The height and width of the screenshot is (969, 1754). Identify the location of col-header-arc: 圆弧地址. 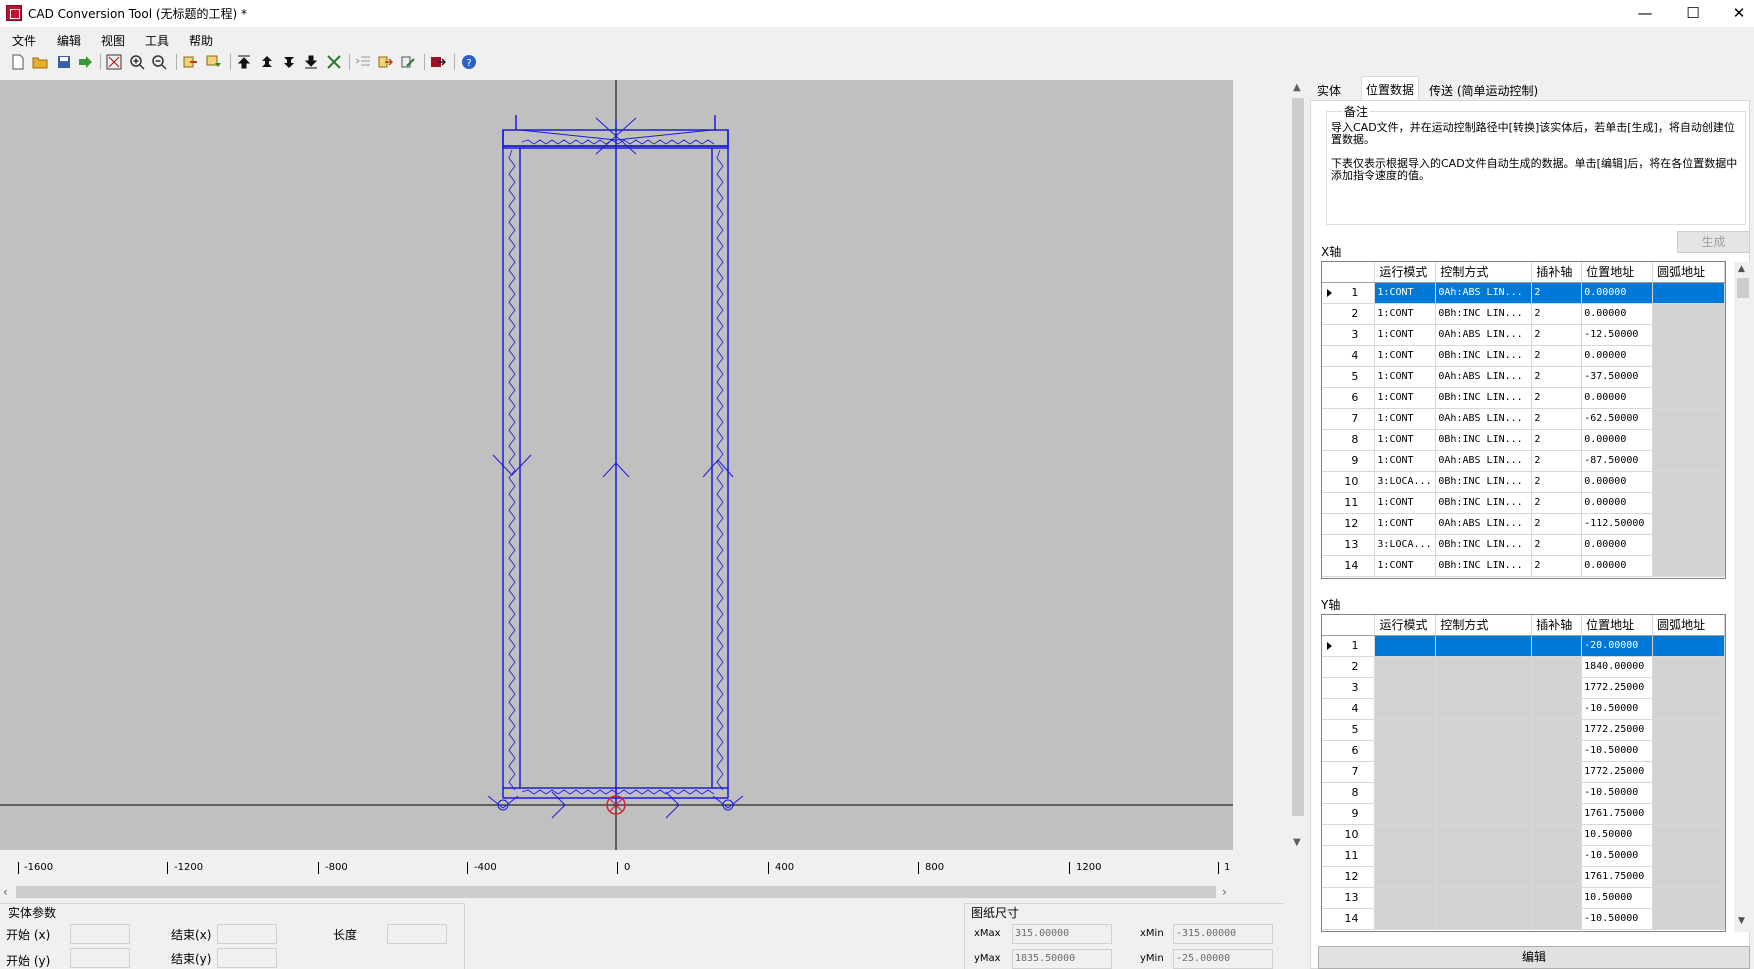
(1688, 272).